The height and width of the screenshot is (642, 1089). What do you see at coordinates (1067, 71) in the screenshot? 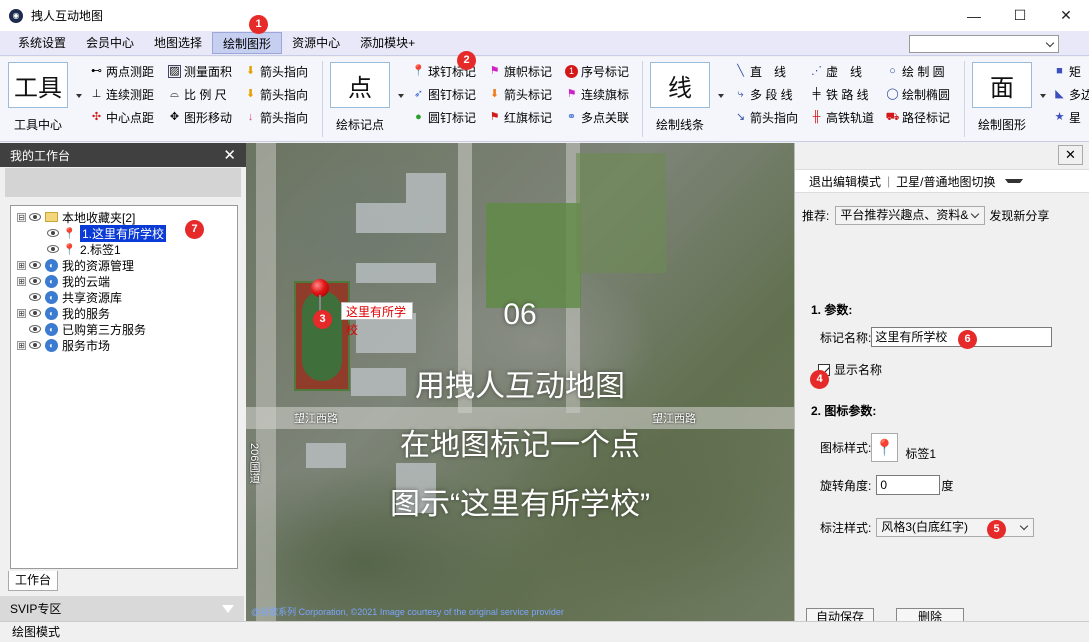
I see `rectangle-button: ■ 矩` at bounding box center [1067, 71].